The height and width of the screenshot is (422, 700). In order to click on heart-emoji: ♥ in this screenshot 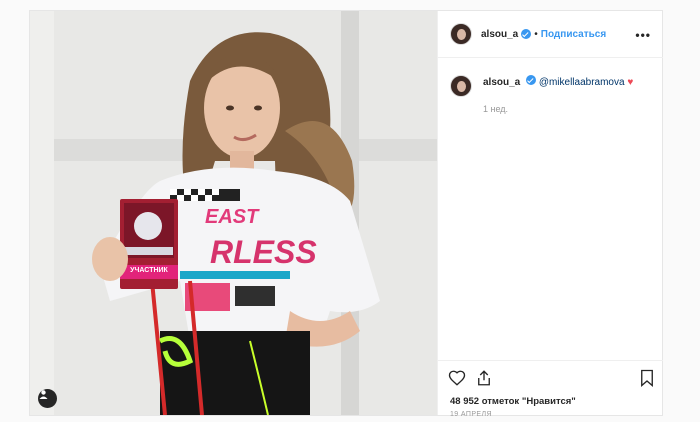, I will do `click(630, 82)`.